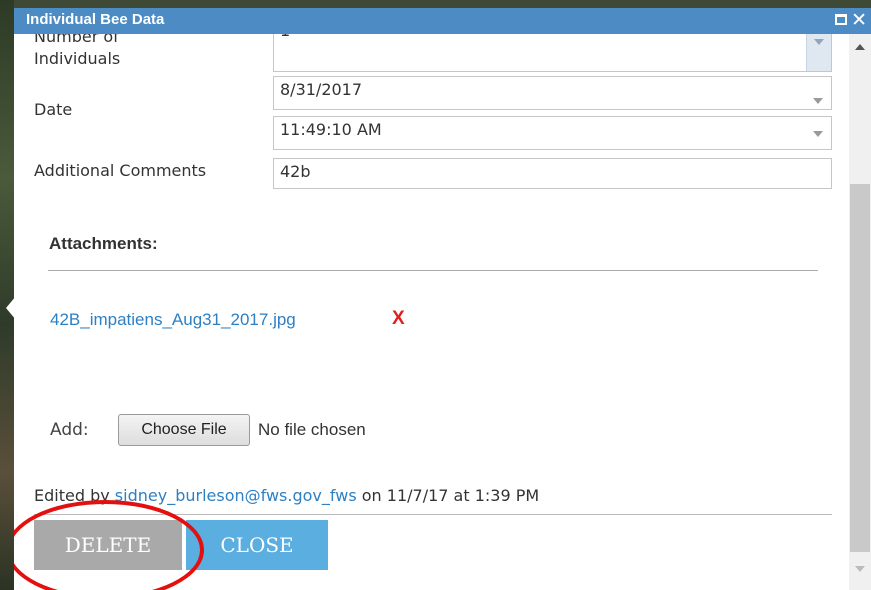 Image resolution: width=871 pixels, height=590 pixels. Describe the element at coordinates (11, 308) in the screenshot. I see `popup-pointer` at that location.